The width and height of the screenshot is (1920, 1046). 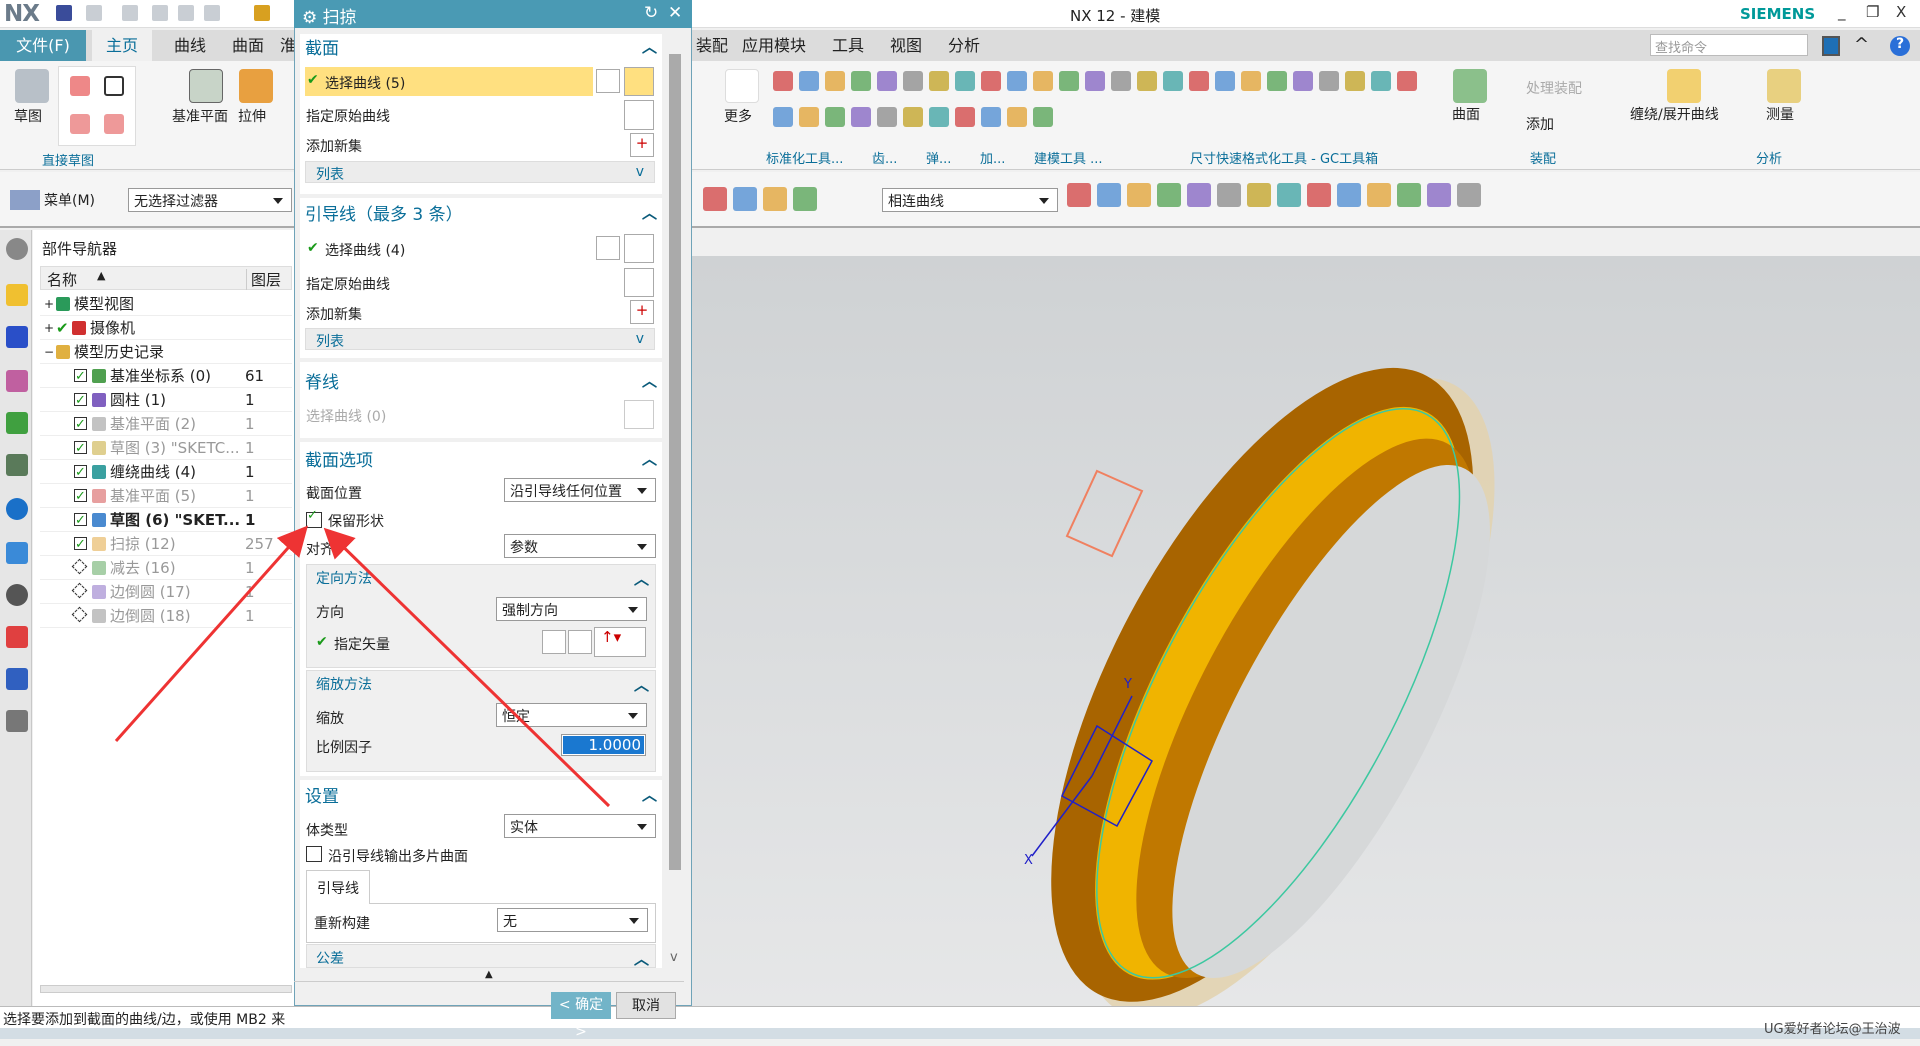 What do you see at coordinates (17, 637) in the screenshot?
I see `palette-icon` at bounding box center [17, 637].